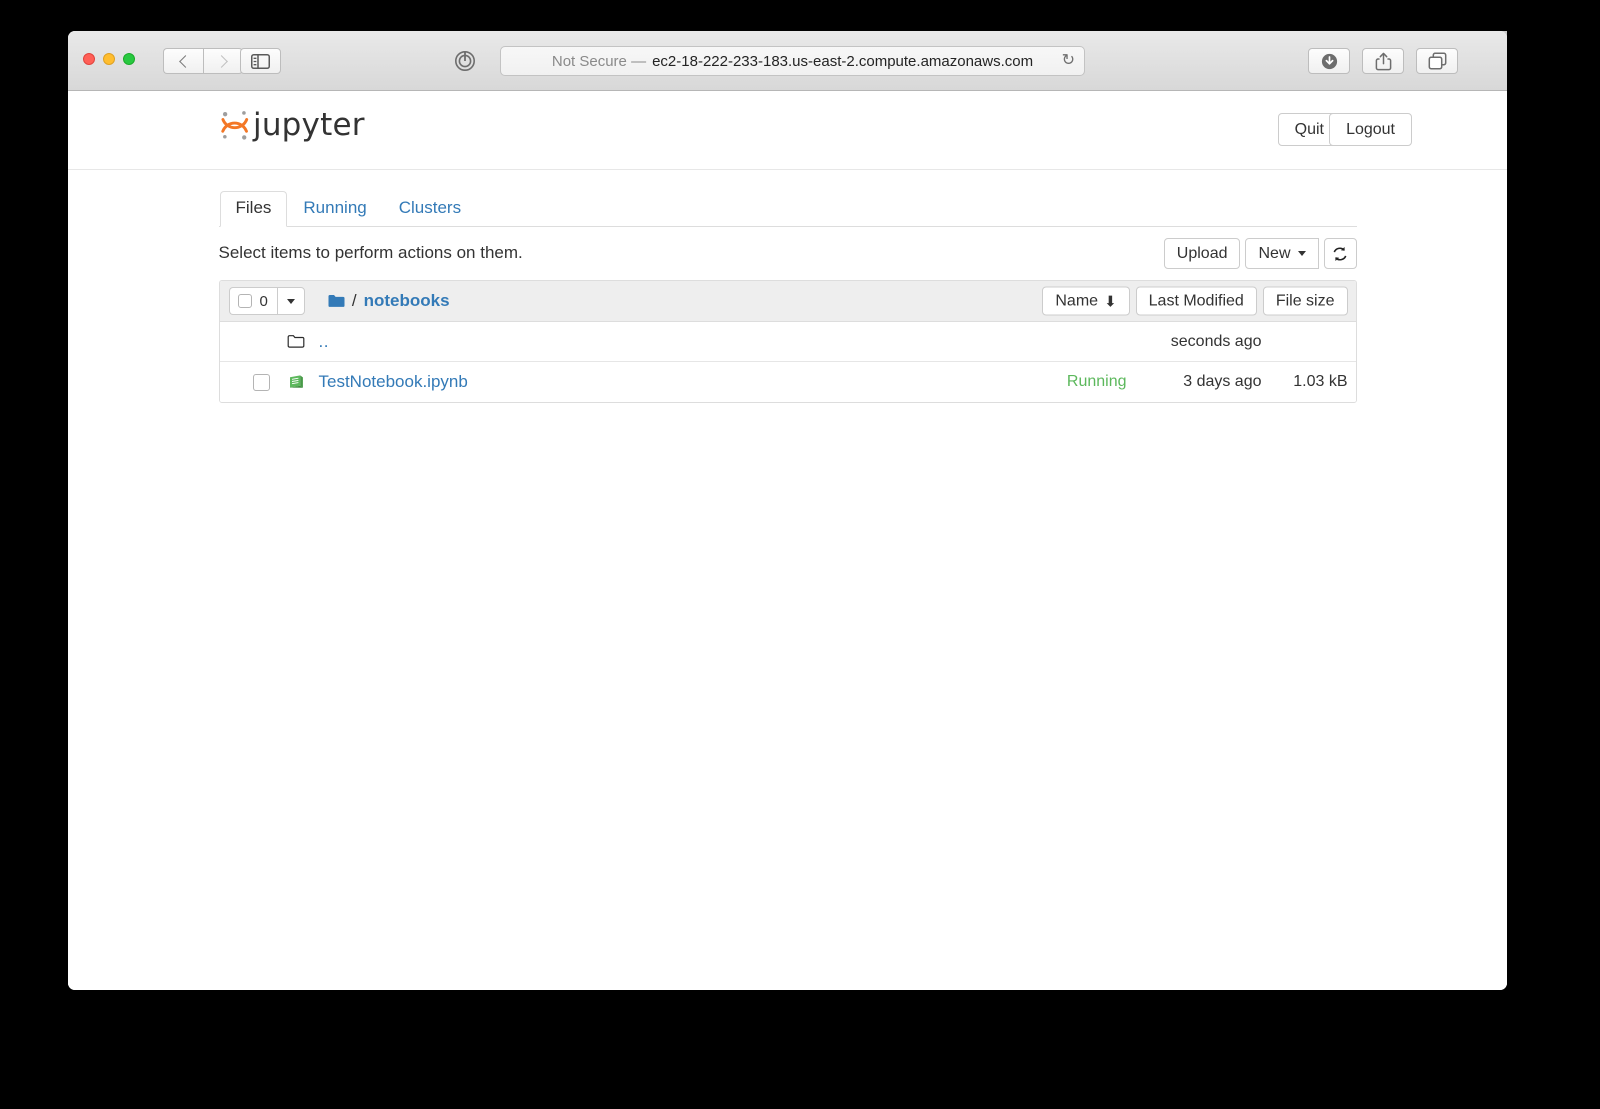 This screenshot has height=1109, width=1600. I want to click on breadcrumb: / notebooks, so click(389, 301).